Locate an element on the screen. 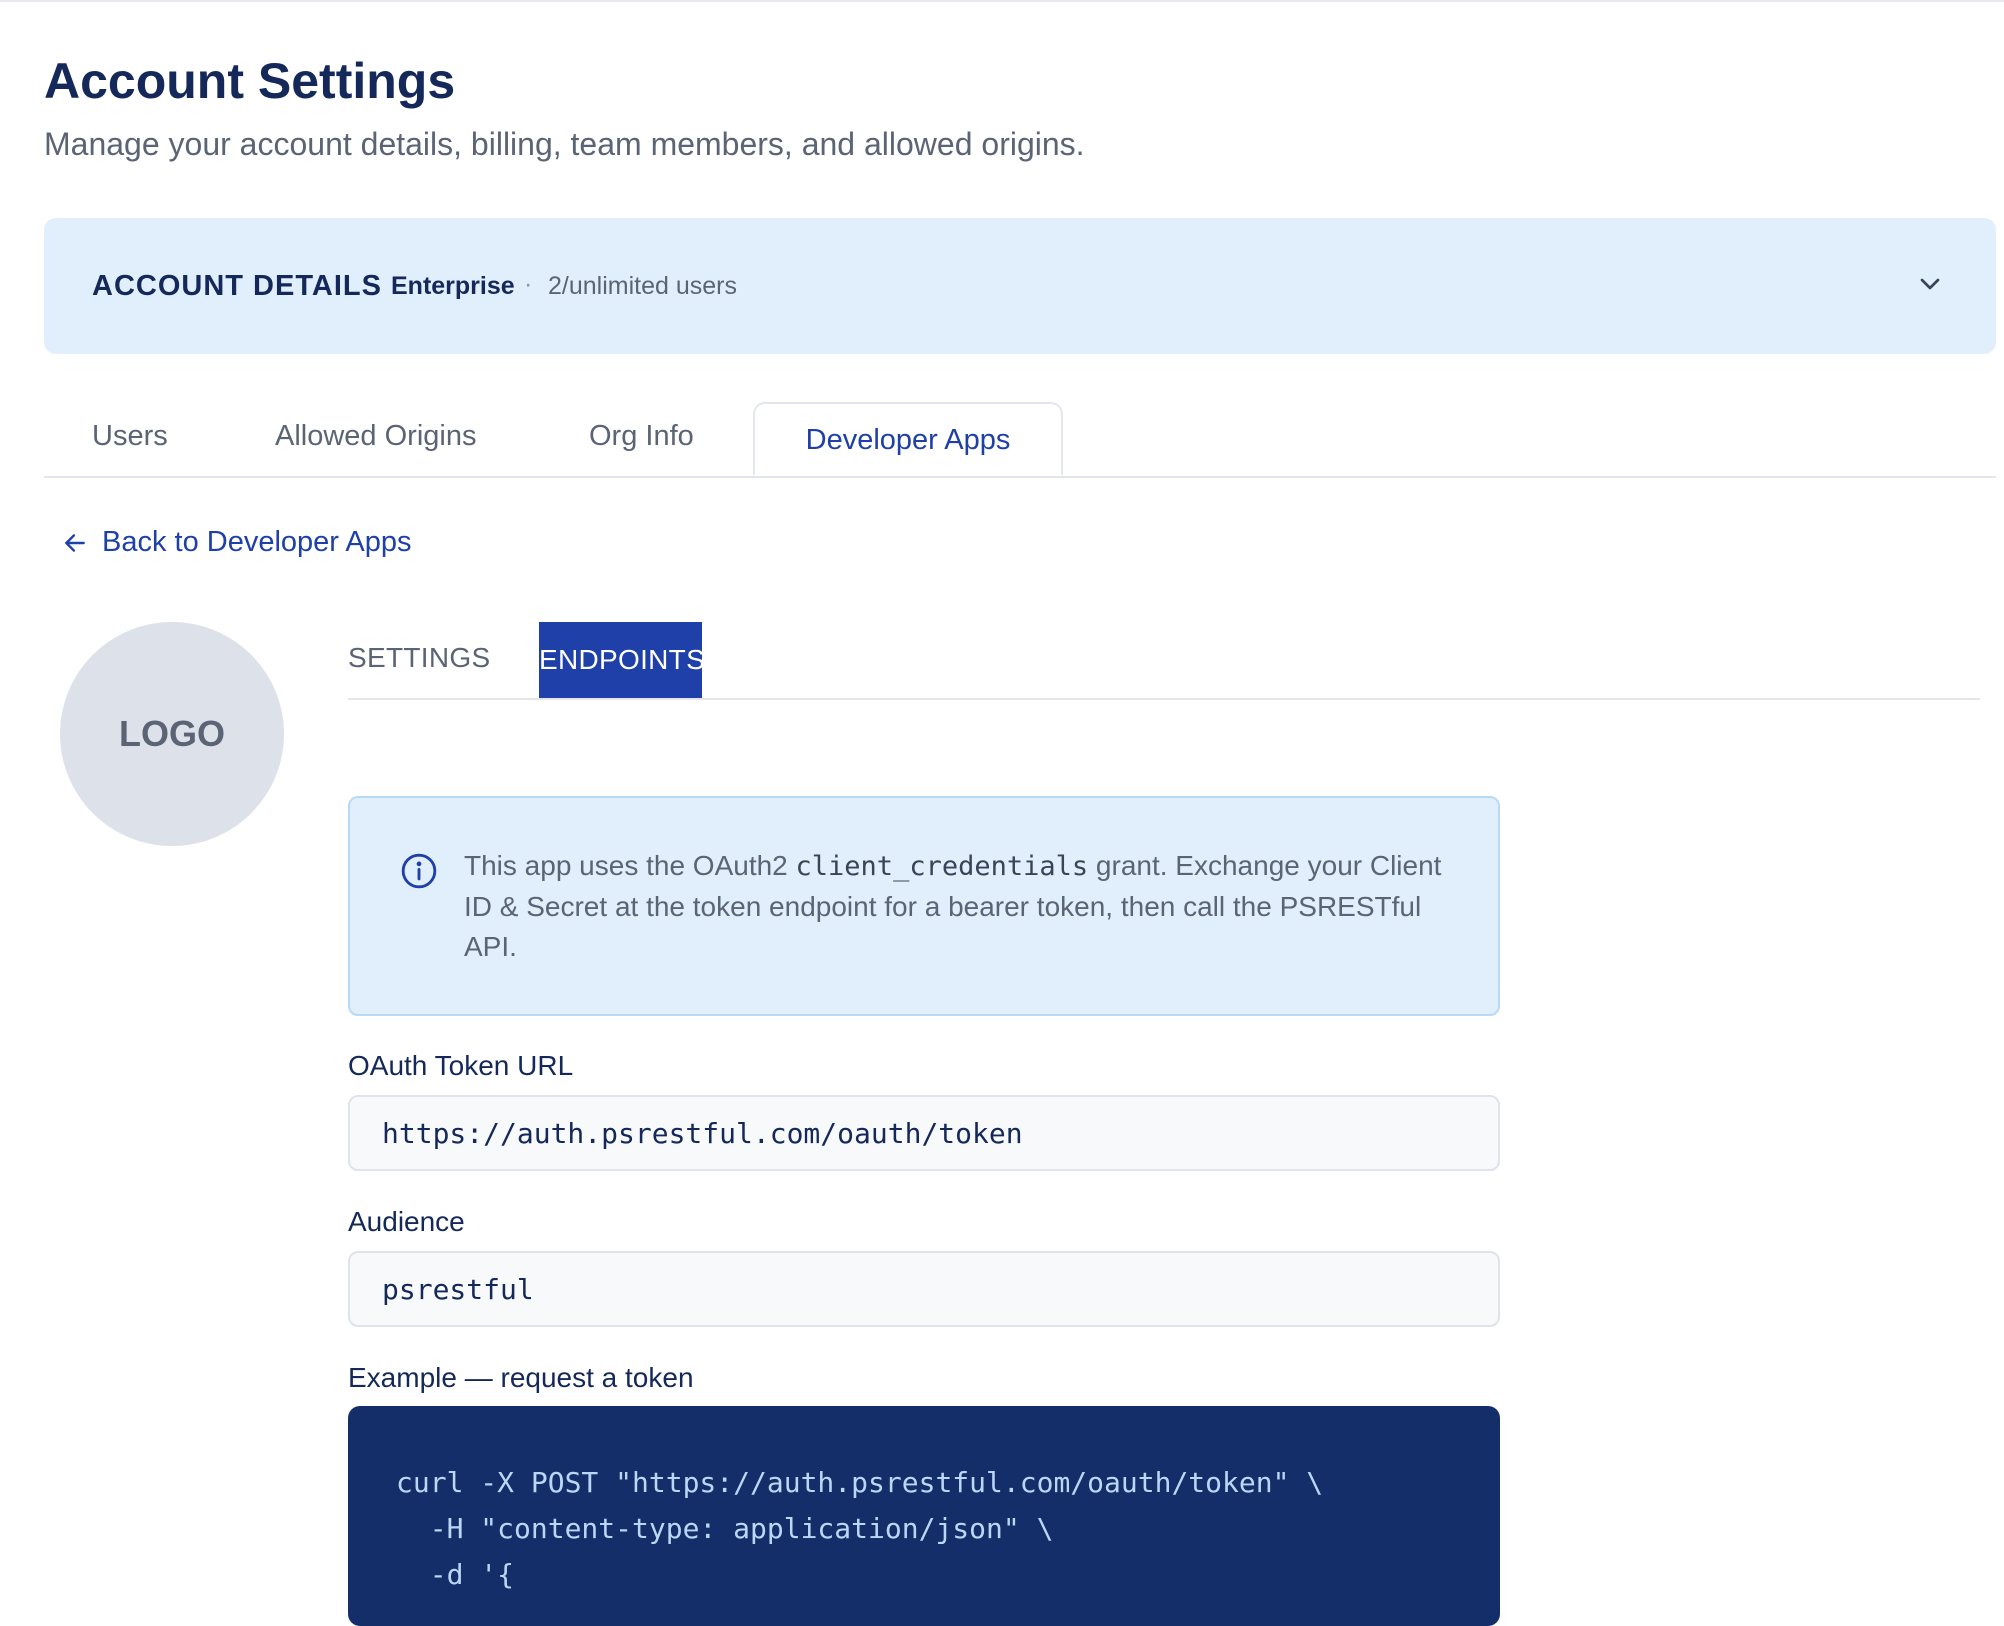  token-url-field: https://auth.psrestful.com/oauth/token is located at coordinates (924, 1133).